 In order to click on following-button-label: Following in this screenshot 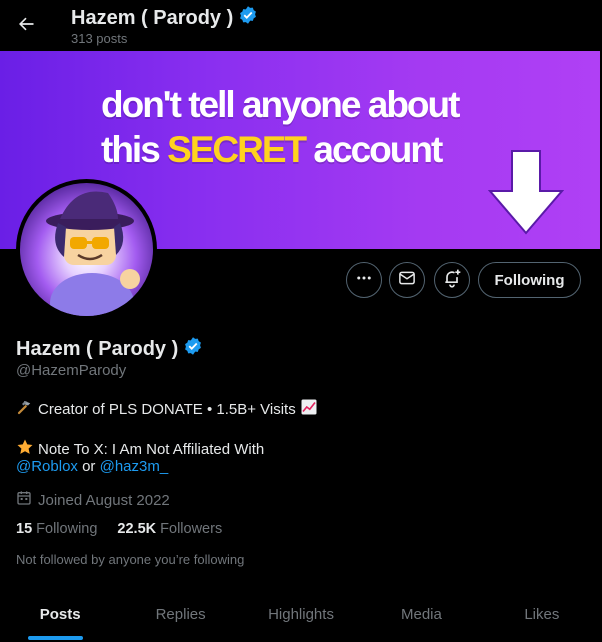, I will do `click(529, 280)`.